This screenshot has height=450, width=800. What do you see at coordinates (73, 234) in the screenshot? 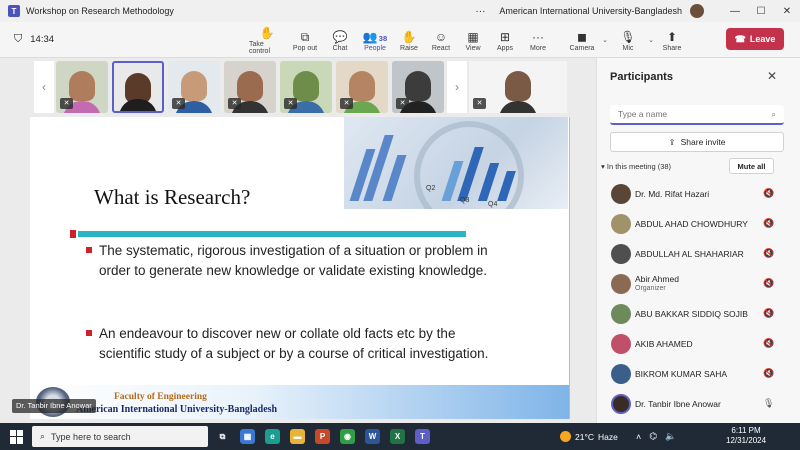
I see `title-accent` at bounding box center [73, 234].